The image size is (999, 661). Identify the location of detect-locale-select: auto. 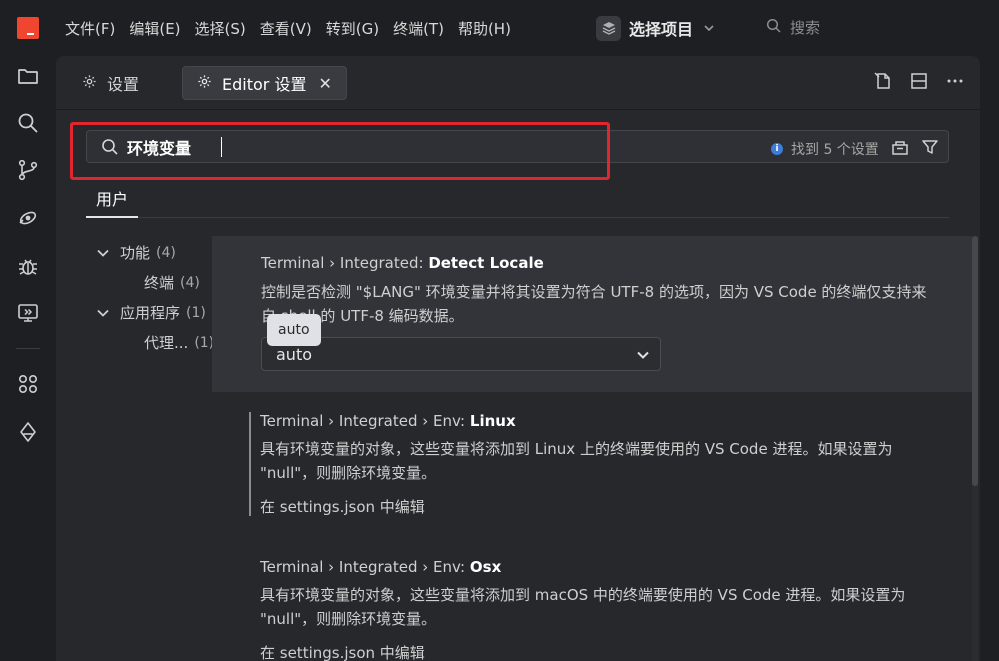
(461, 354).